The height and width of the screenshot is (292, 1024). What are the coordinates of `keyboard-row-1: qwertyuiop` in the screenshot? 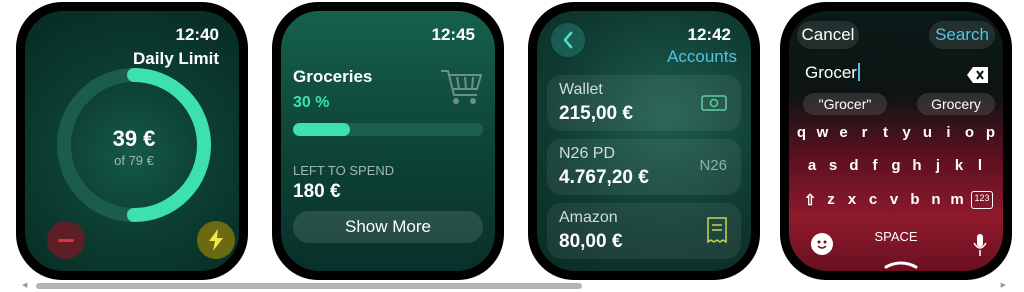 It's located at (896, 132).